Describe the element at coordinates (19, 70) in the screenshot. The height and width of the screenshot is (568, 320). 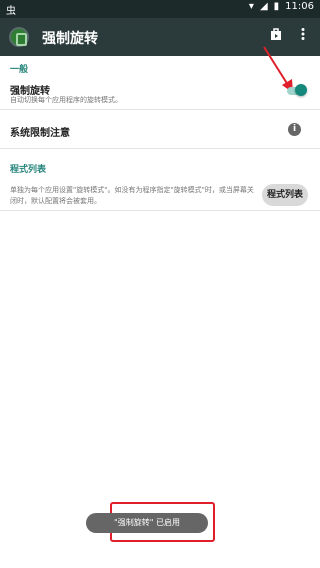
I see `section-header-general: 一般` at that location.